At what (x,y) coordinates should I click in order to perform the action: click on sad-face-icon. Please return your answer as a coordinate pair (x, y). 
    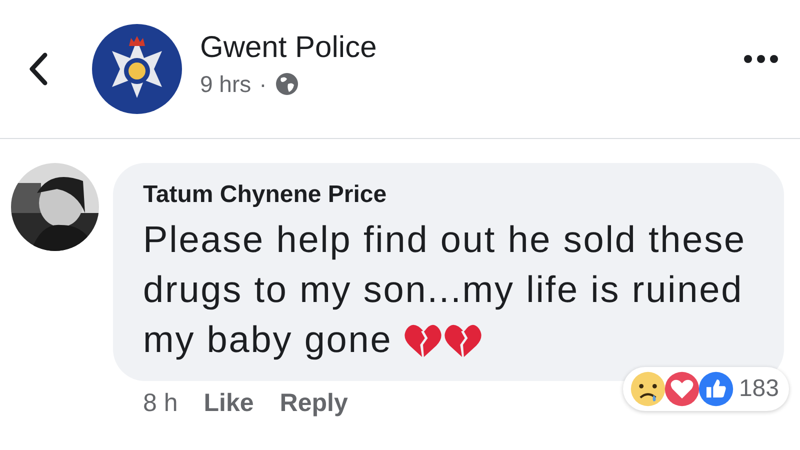
    Looking at the image, I should click on (647, 389).